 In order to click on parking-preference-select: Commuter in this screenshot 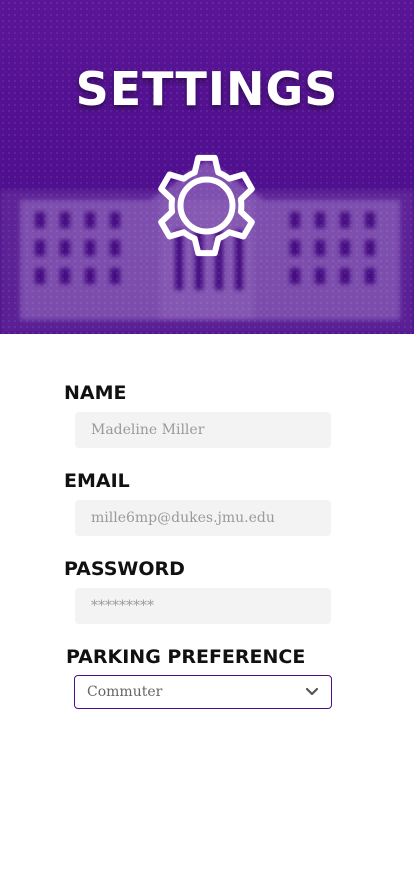, I will do `click(203, 692)`.